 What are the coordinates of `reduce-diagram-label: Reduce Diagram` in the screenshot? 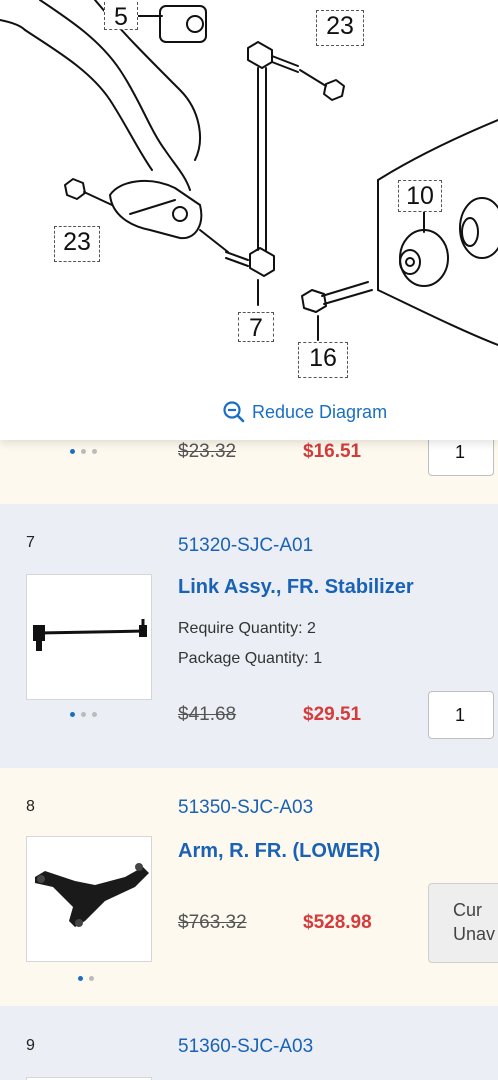 It's located at (320, 411).